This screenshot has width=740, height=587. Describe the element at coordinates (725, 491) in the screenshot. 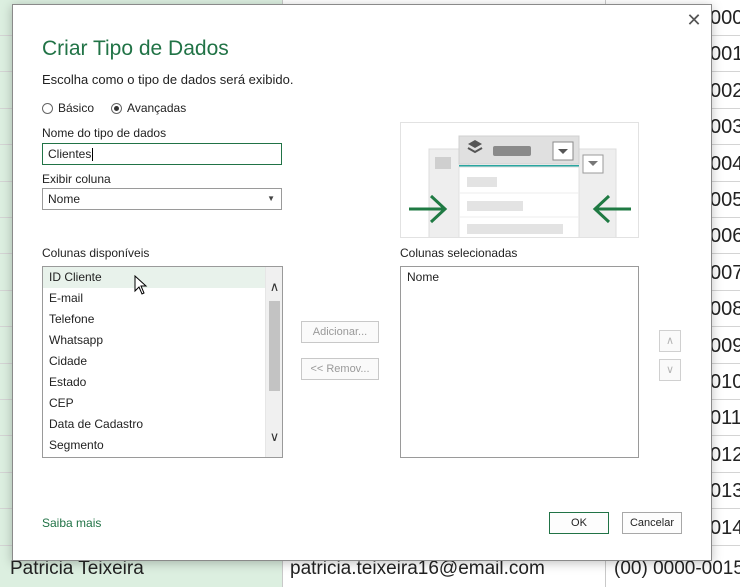

I see `id-cell: 013` at that location.